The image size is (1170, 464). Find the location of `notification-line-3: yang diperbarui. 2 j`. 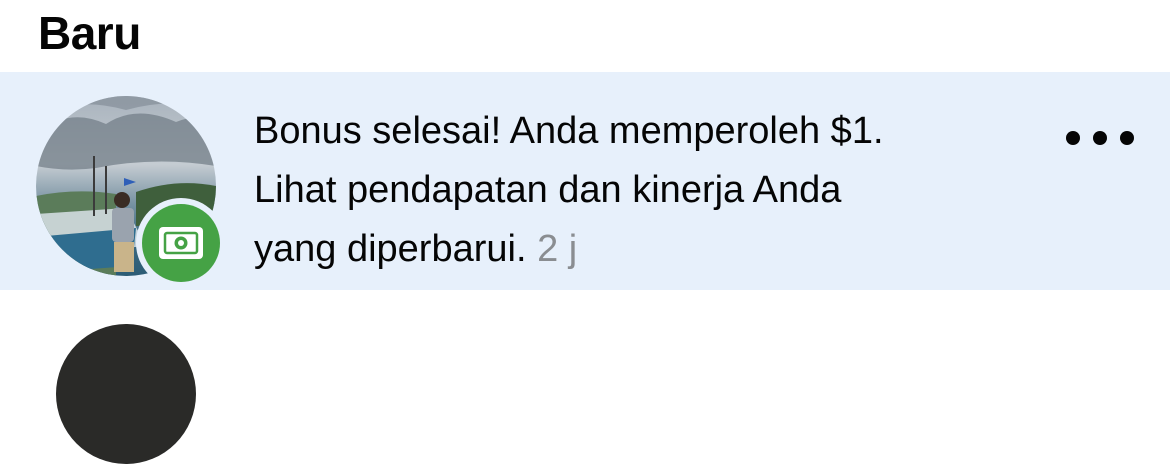

notification-line-3: yang diperbarui. 2 j is located at coordinates (649, 249).